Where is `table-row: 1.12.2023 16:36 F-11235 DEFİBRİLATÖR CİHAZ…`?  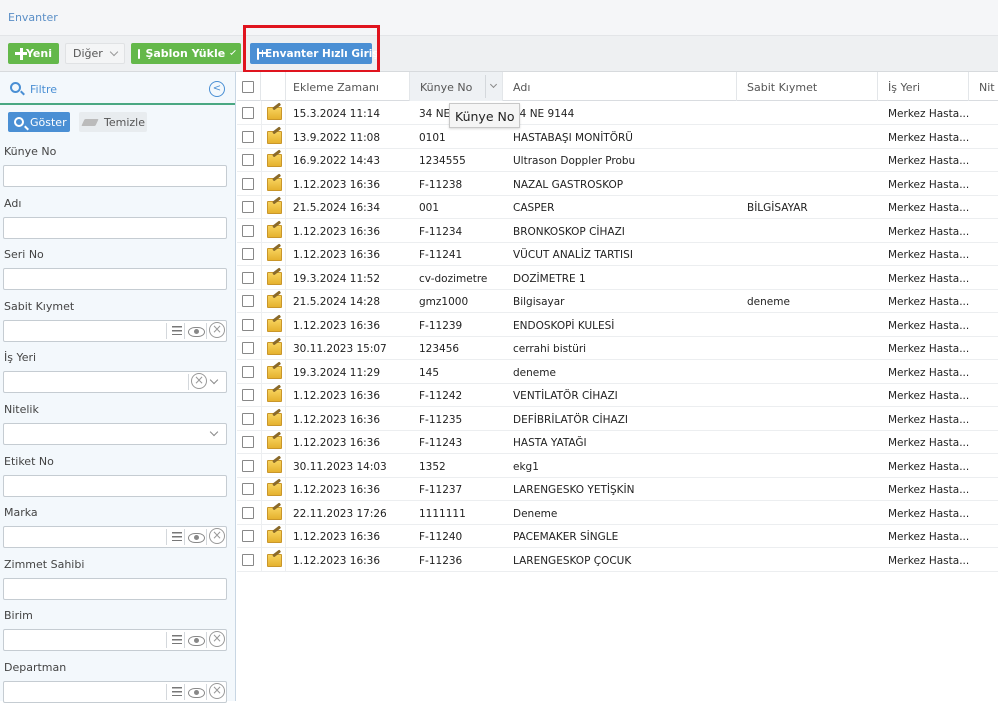
table-row: 1.12.2023 16:36 F-11235 DEFİBRİLATÖR CİHAZ… is located at coordinates (617, 418).